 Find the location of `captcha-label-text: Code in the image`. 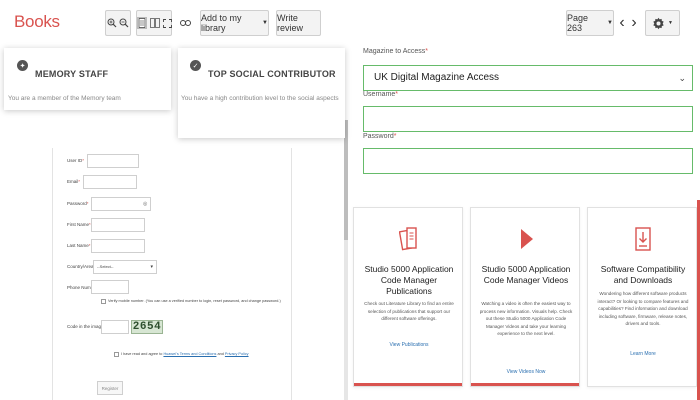

captcha-label-text: Code in the image is located at coordinates (85, 326).